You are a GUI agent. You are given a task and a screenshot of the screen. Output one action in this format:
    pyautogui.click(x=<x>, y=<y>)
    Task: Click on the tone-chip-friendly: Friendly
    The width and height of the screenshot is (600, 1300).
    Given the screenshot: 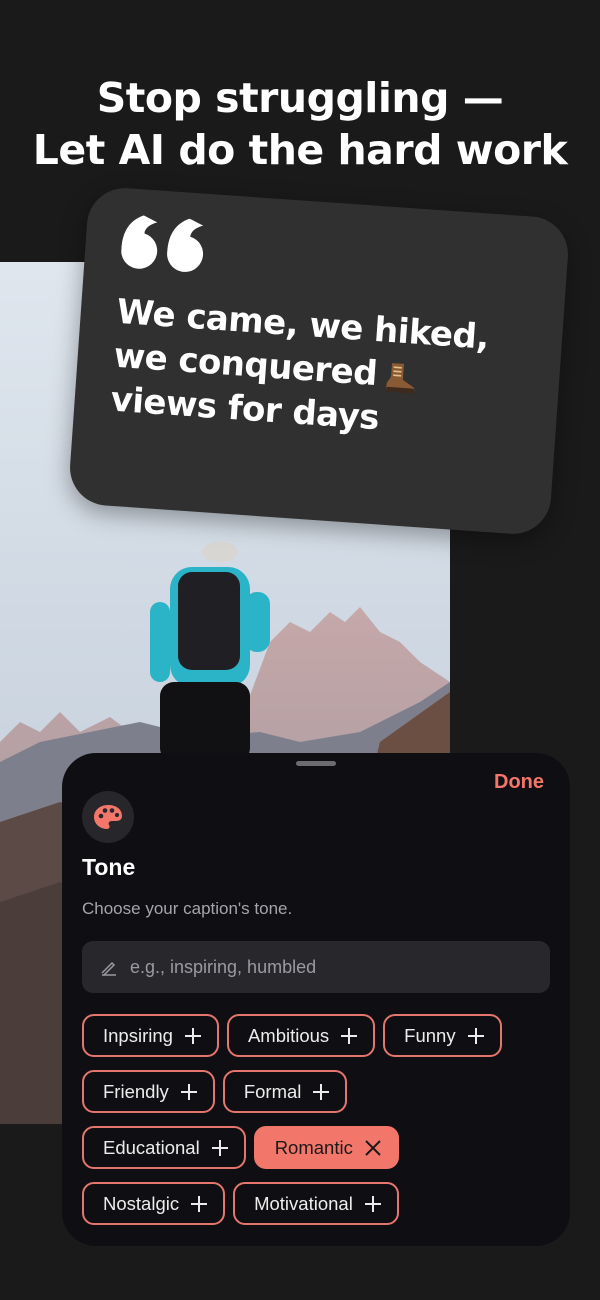 What is the action you would take?
    pyautogui.click(x=148, y=1091)
    